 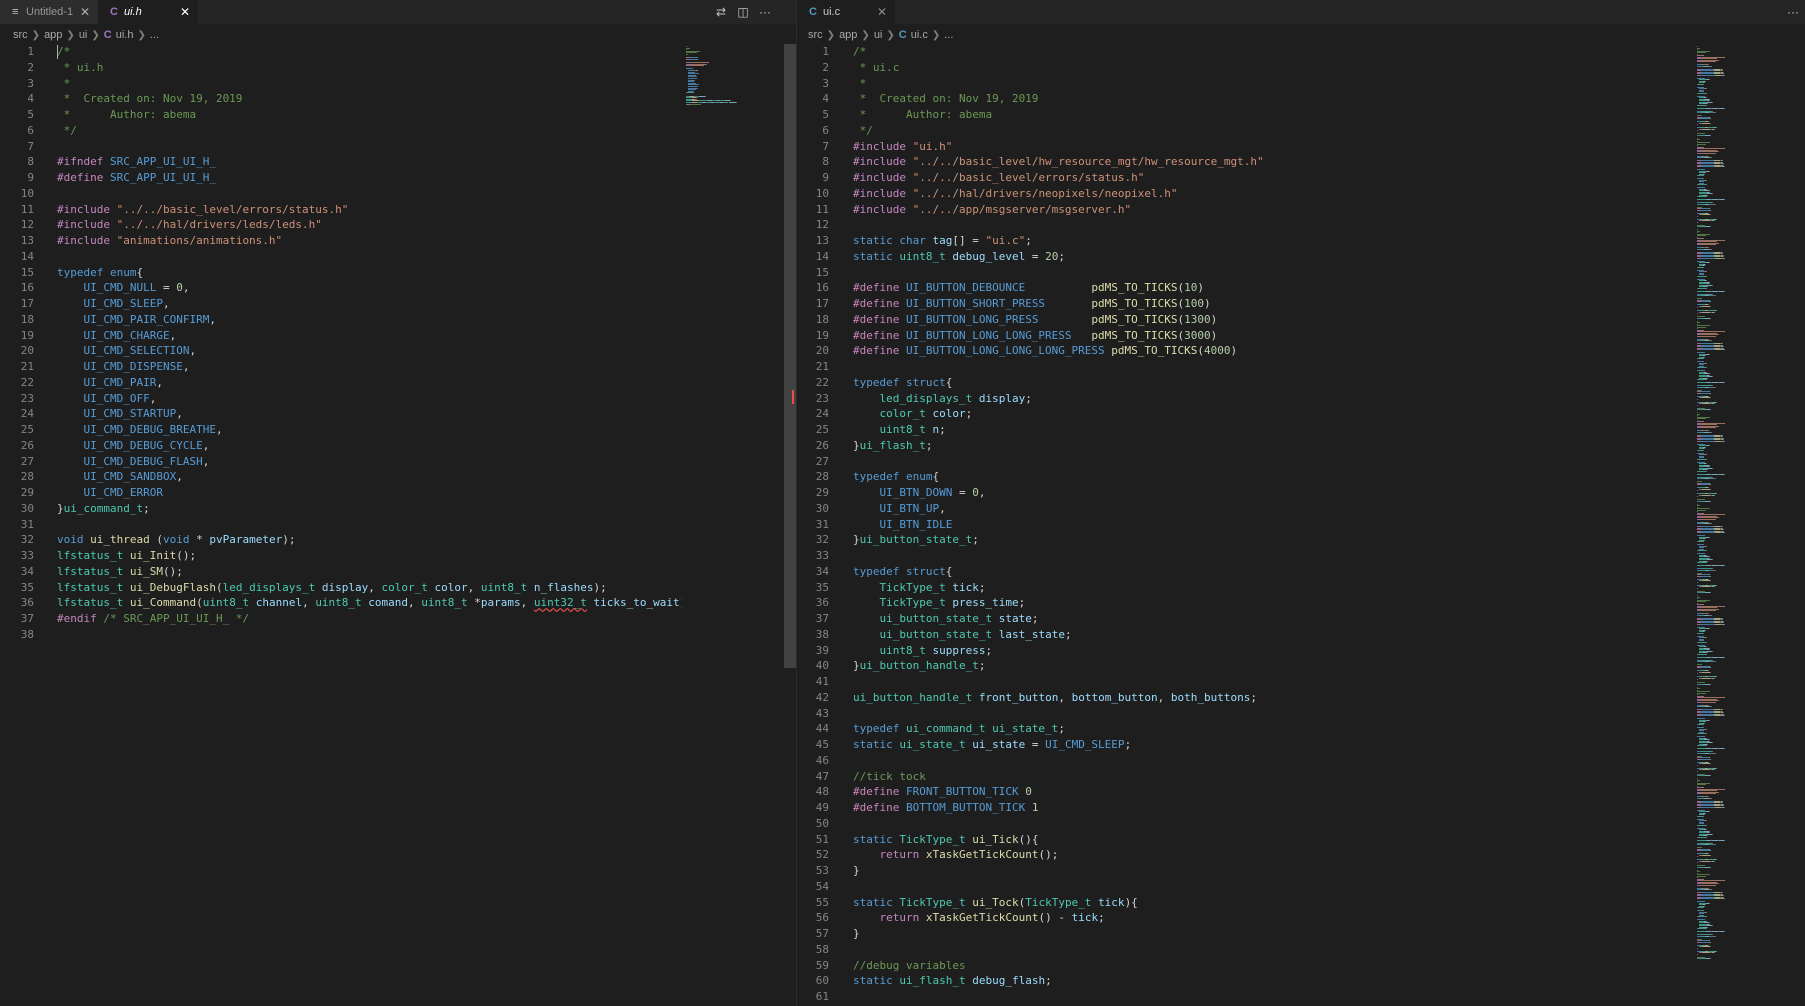 What do you see at coordinates (822, 697) in the screenshot?
I see `line-number: 42` at bounding box center [822, 697].